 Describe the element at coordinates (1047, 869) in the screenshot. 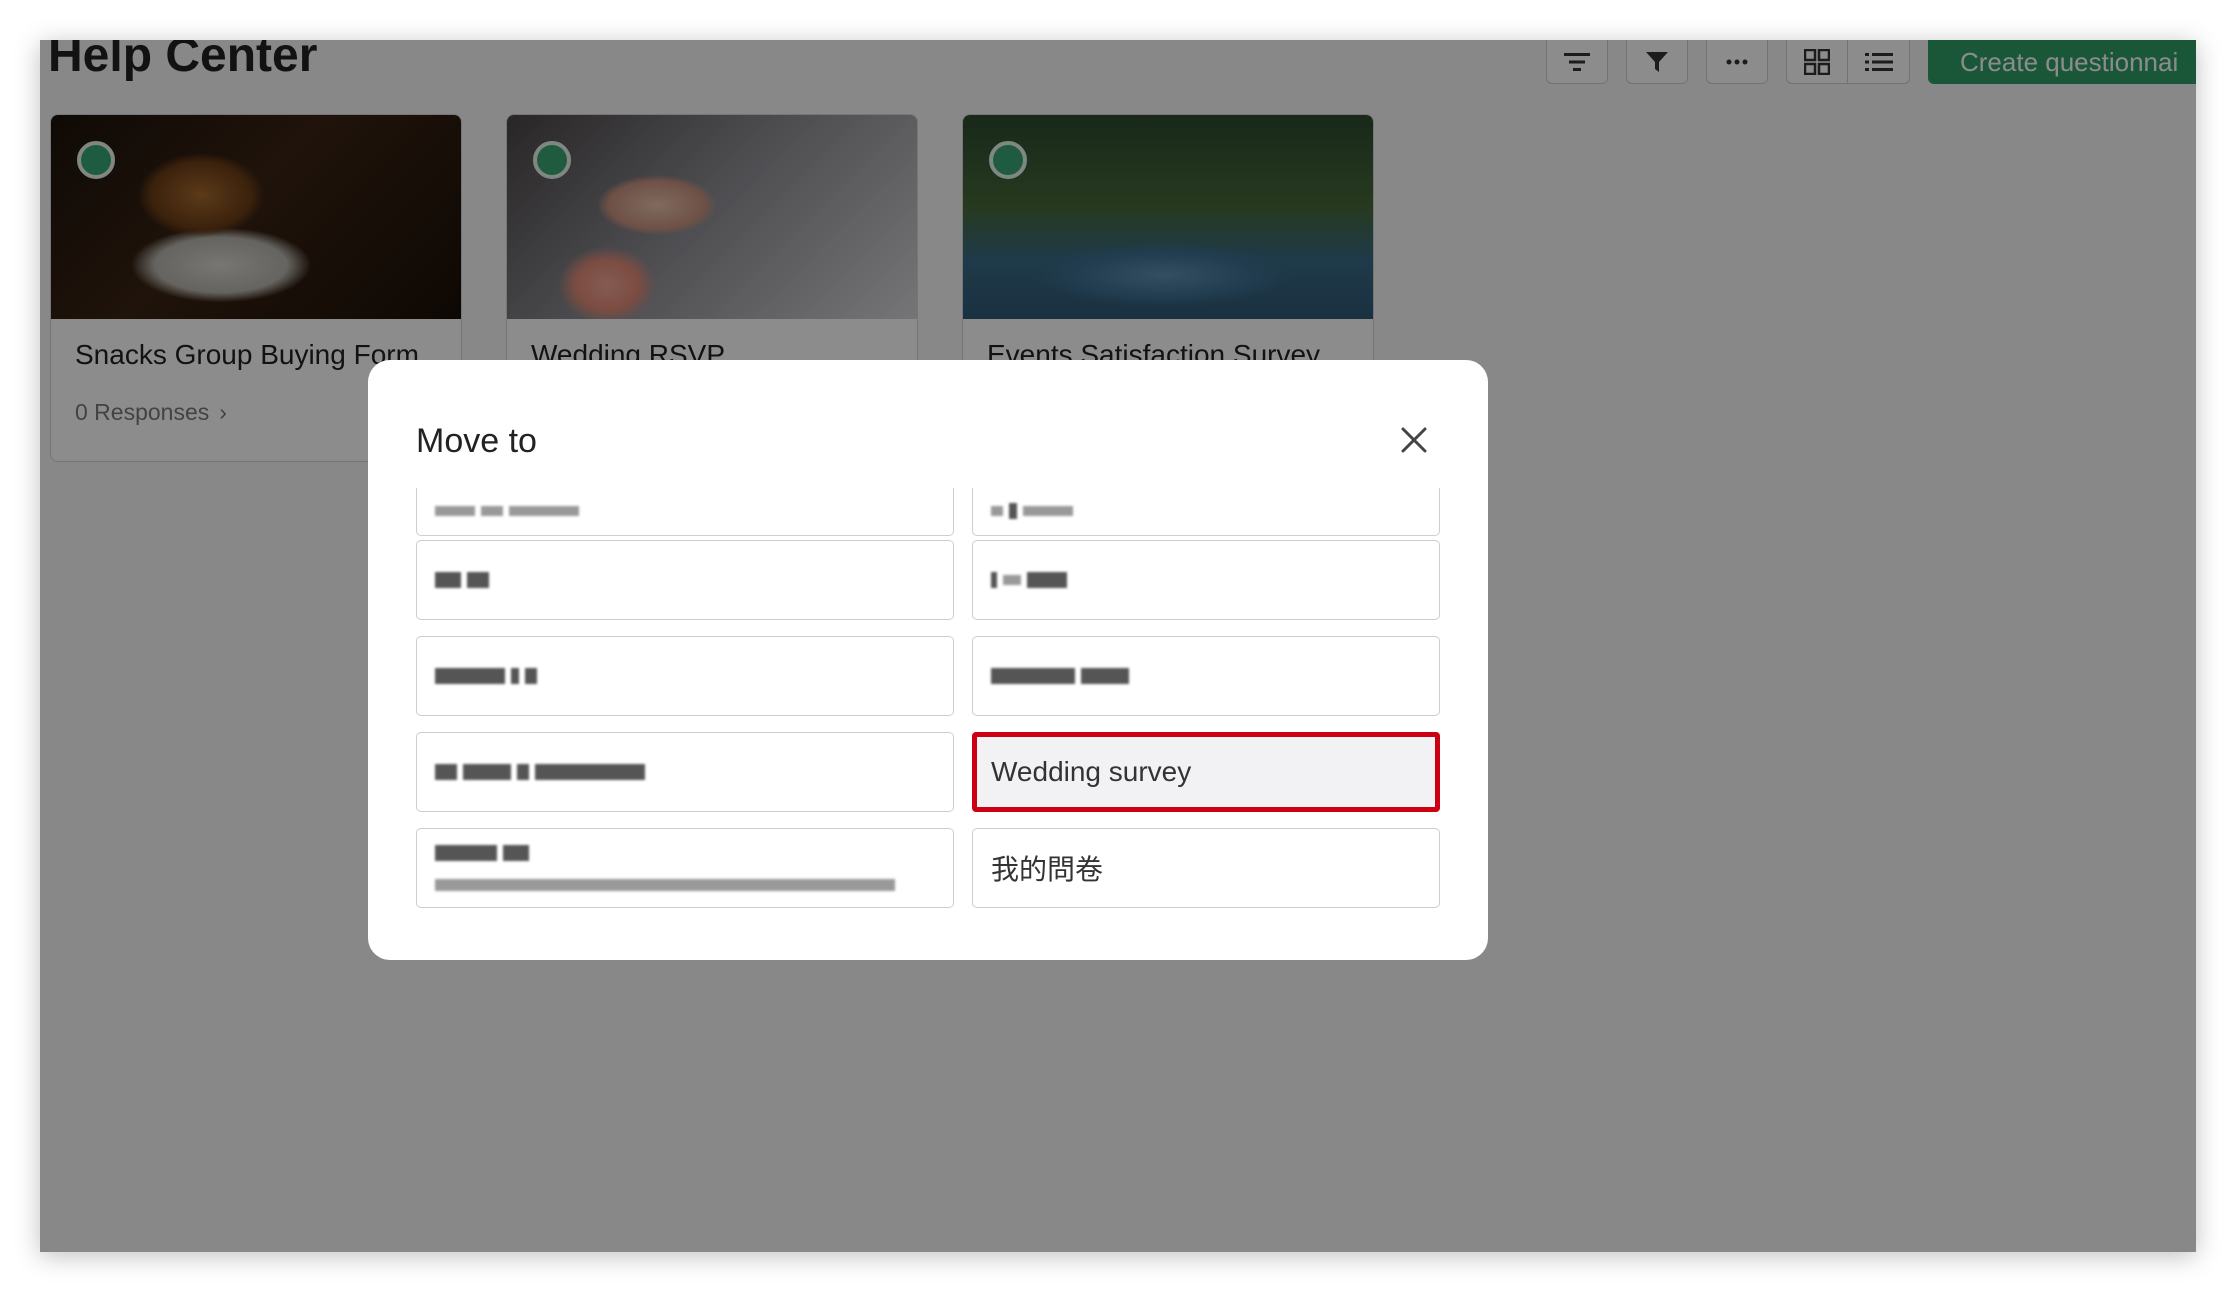

I see `folder-label: 我的問卷` at that location.